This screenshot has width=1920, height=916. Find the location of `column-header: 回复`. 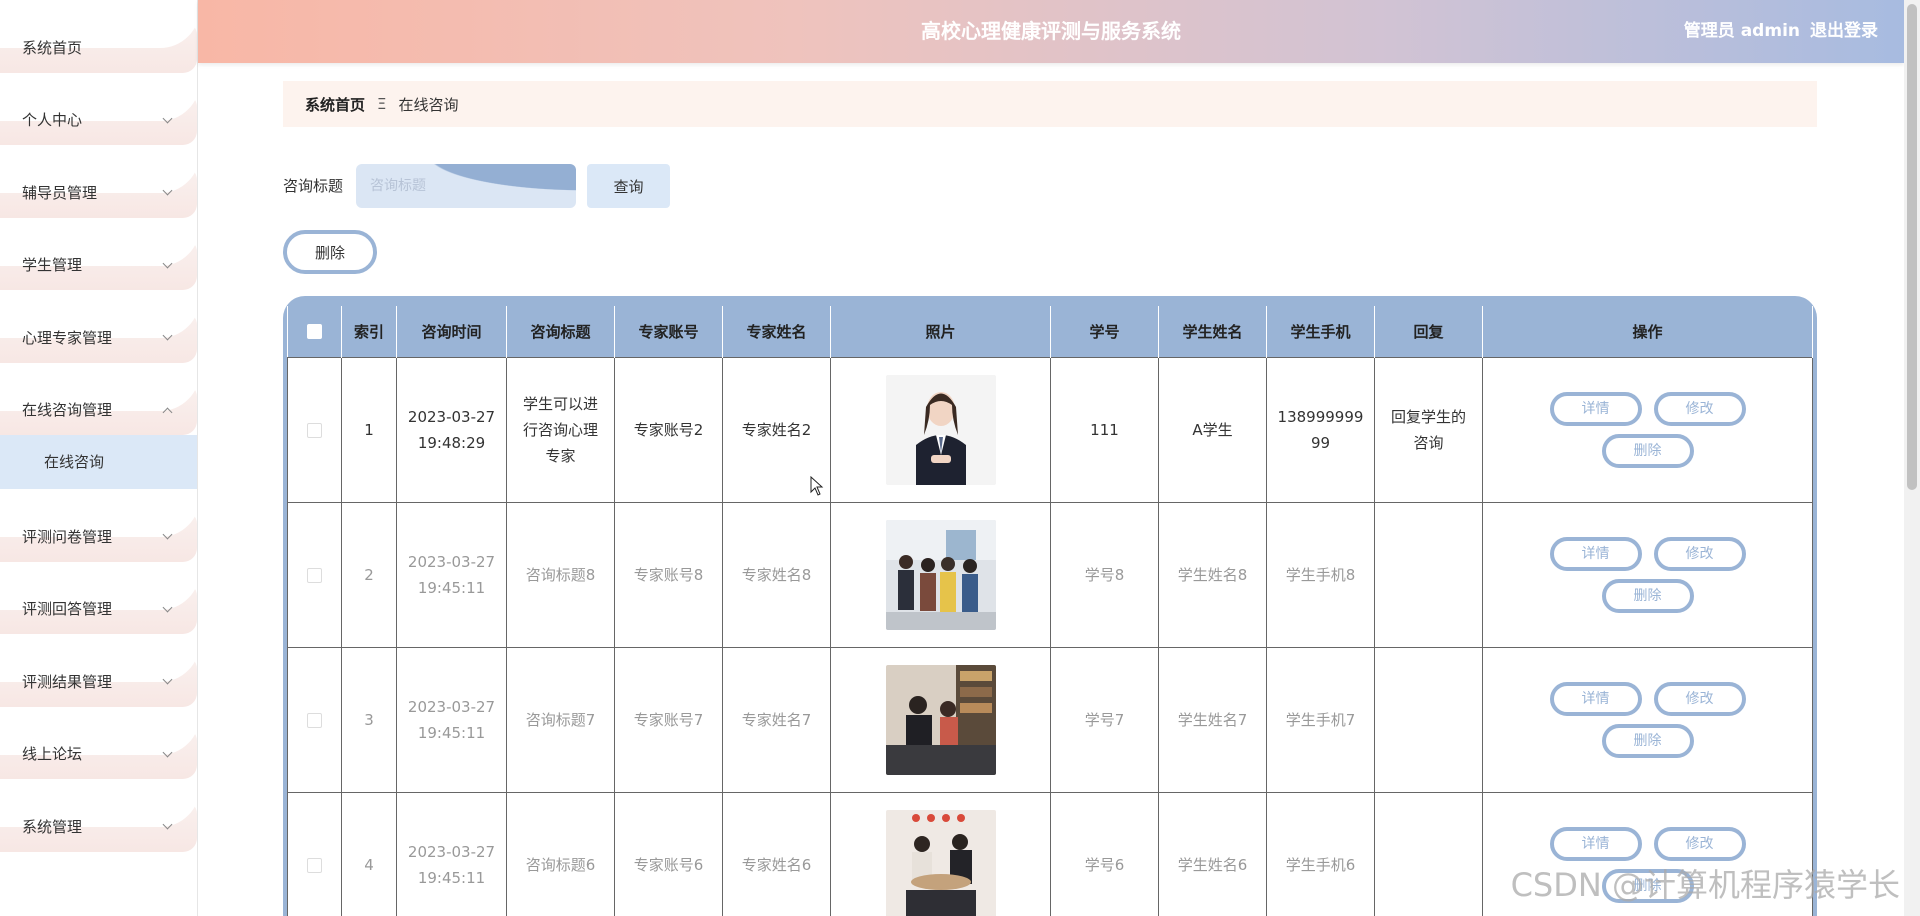

column-header: 回复 is located at coordinates (1428, 331).